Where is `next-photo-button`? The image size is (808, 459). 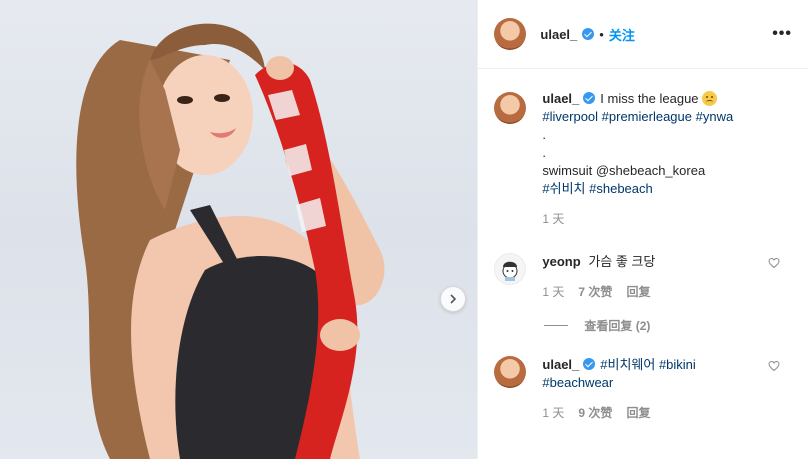 next-photo-button is located at coordinates (453, 299).